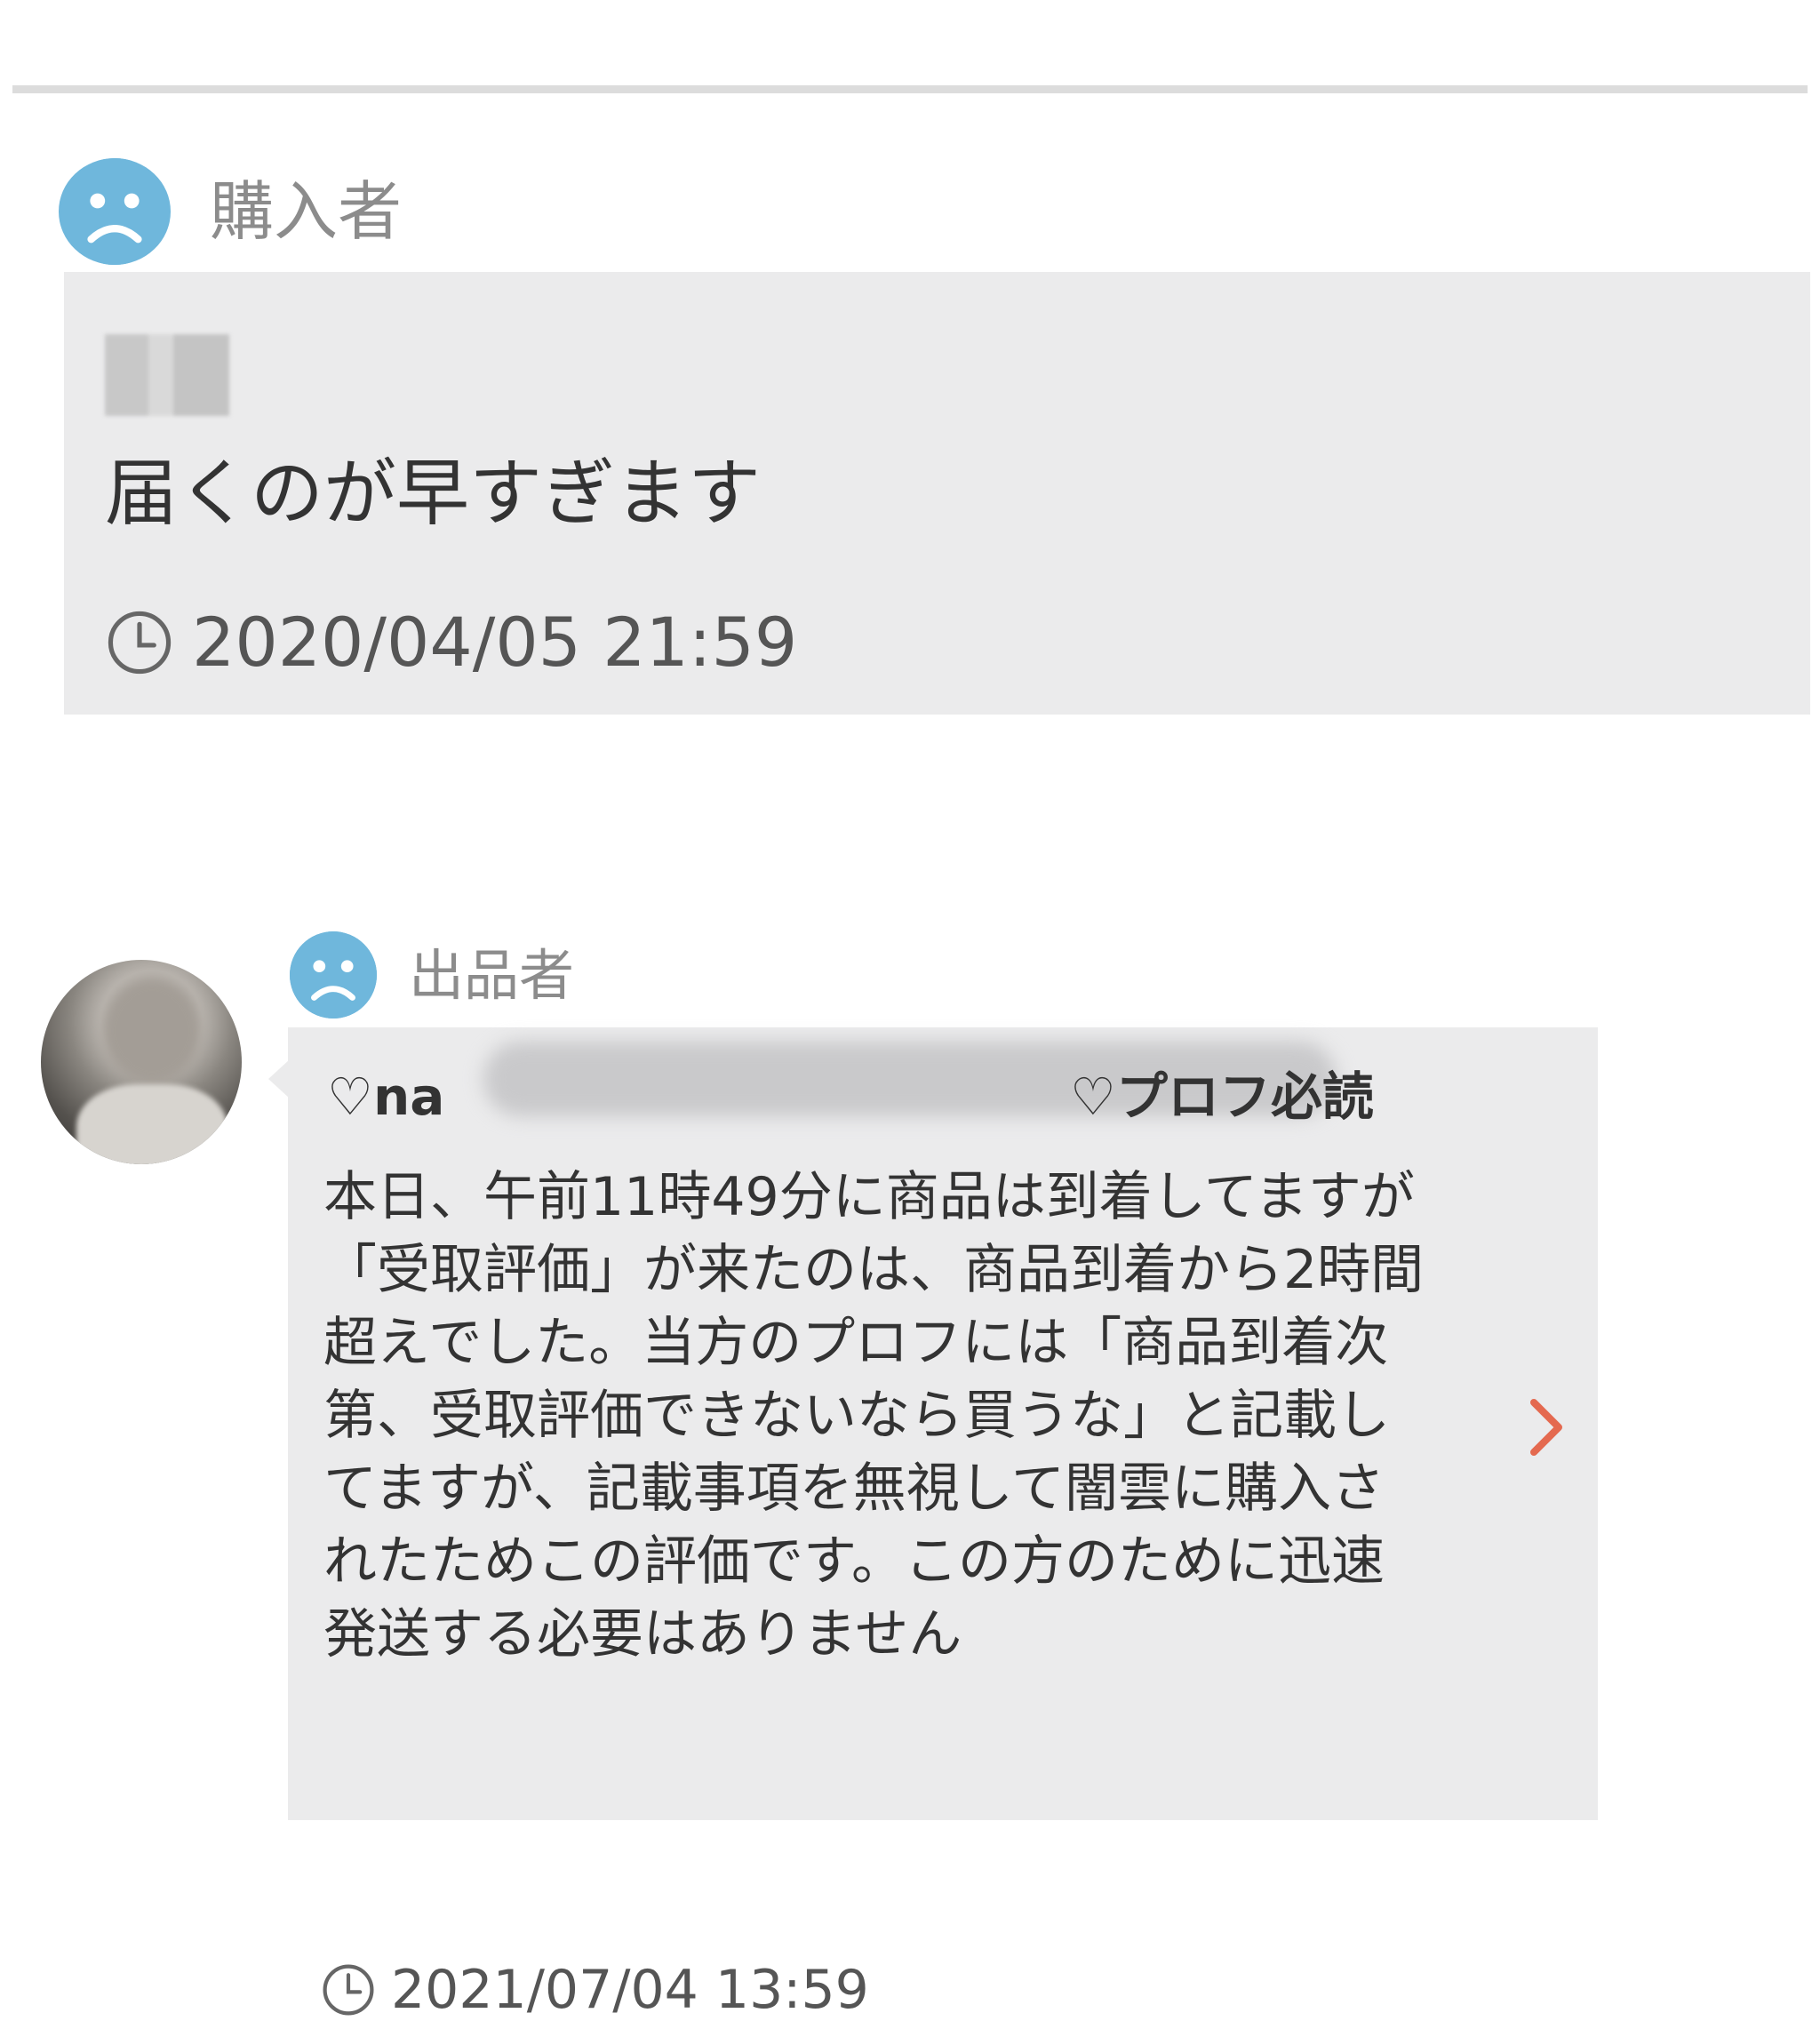  I want to click on buyer-role-label: 購入者, so click(306, 212).